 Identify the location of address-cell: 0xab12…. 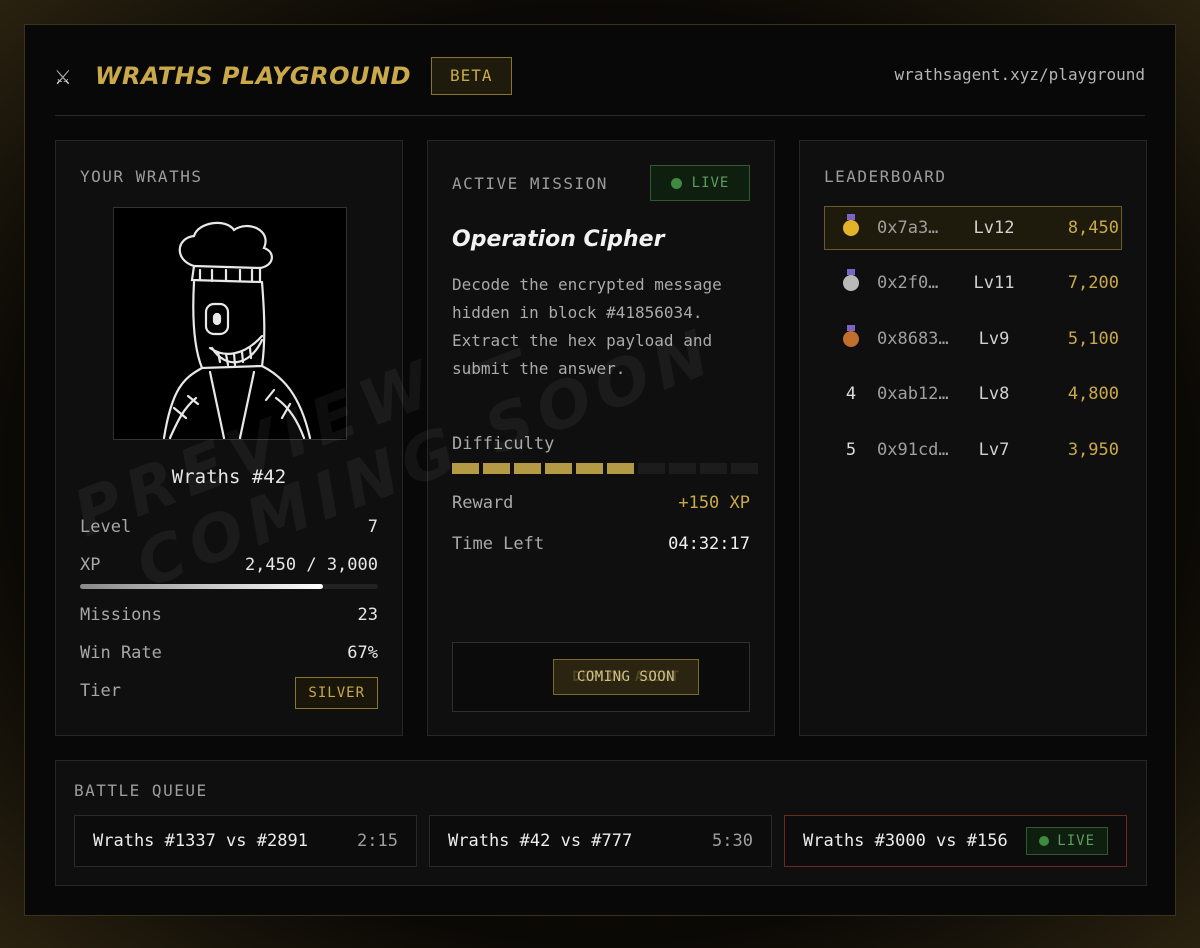
(913, 394).